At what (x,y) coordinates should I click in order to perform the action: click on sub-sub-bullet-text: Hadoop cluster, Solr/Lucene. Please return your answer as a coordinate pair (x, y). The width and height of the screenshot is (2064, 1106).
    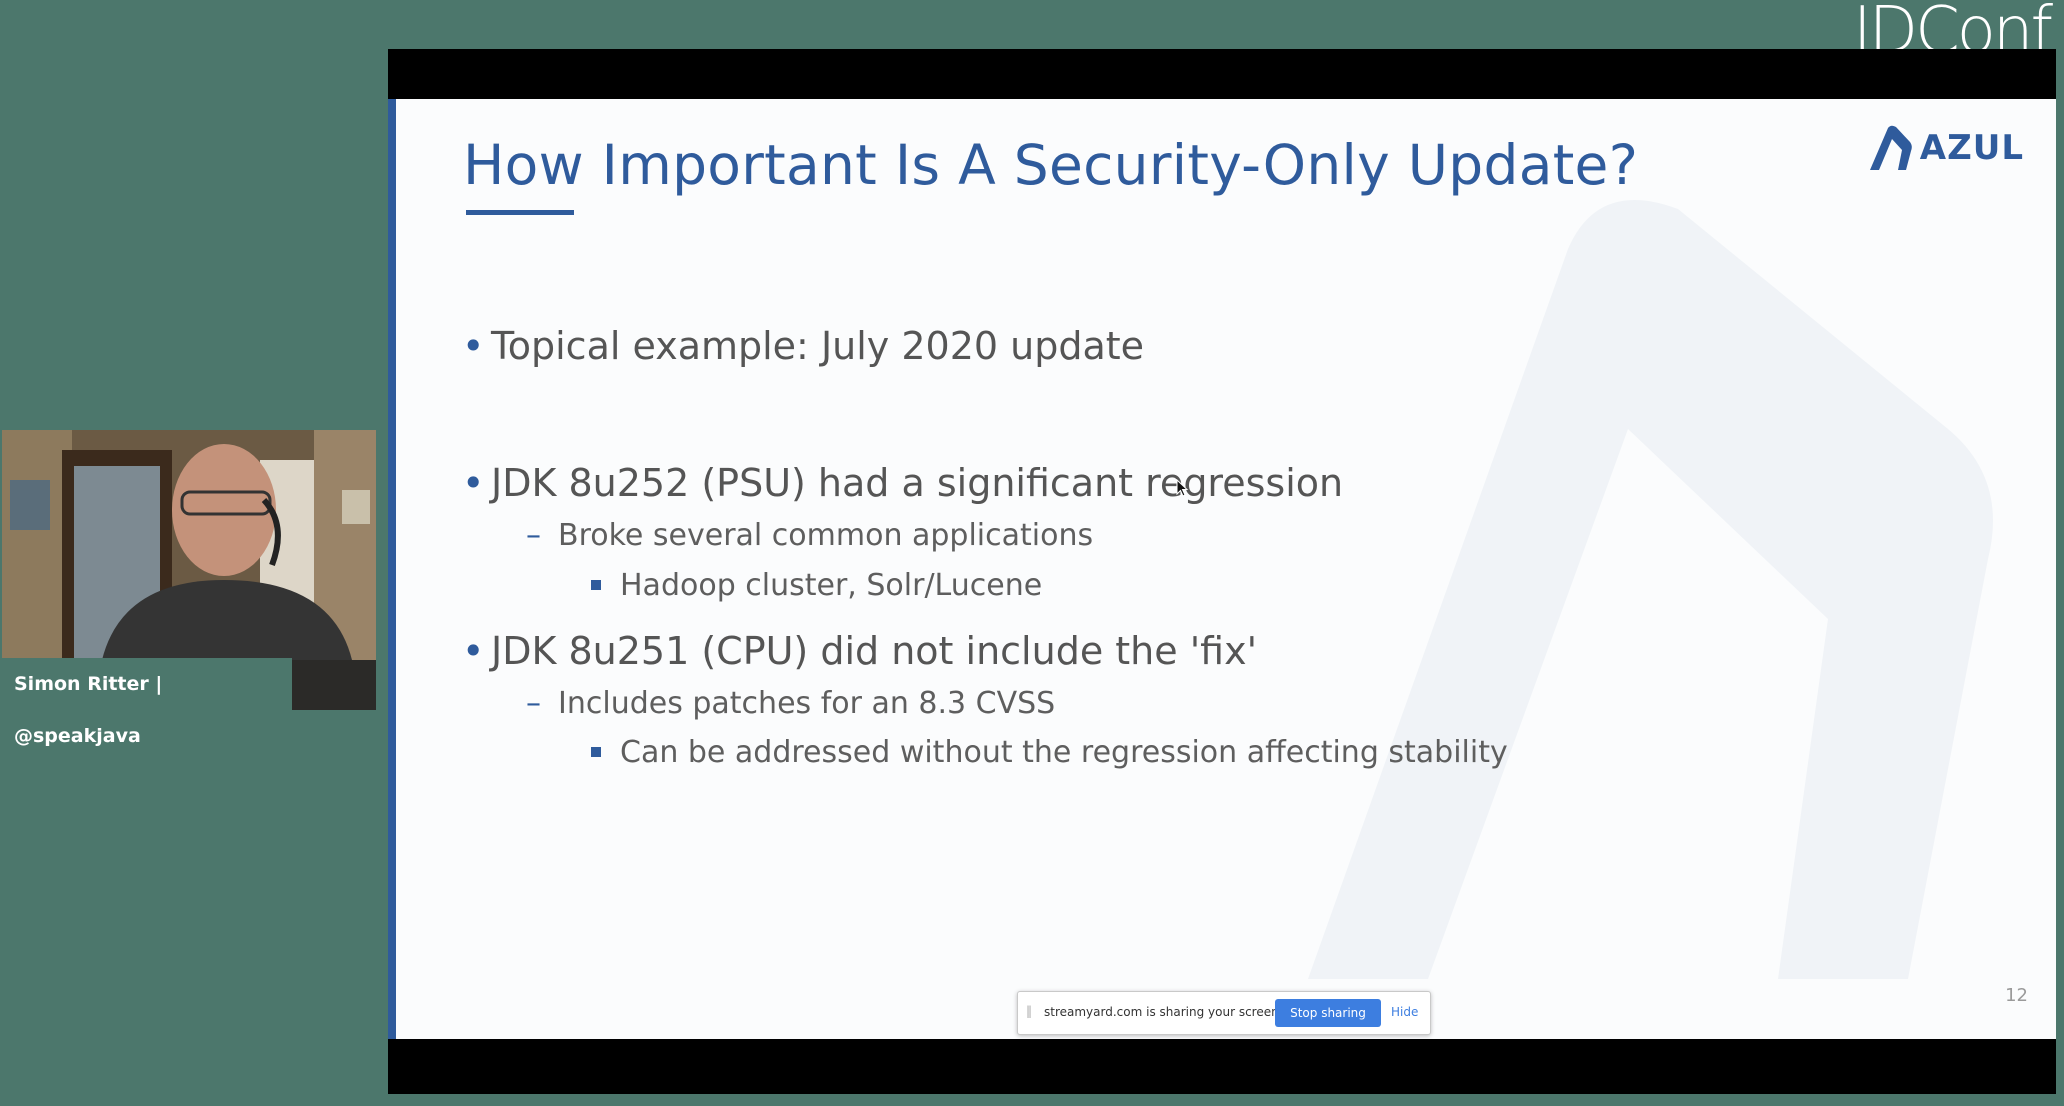
    Looking at the image, I should click on (831, 585).